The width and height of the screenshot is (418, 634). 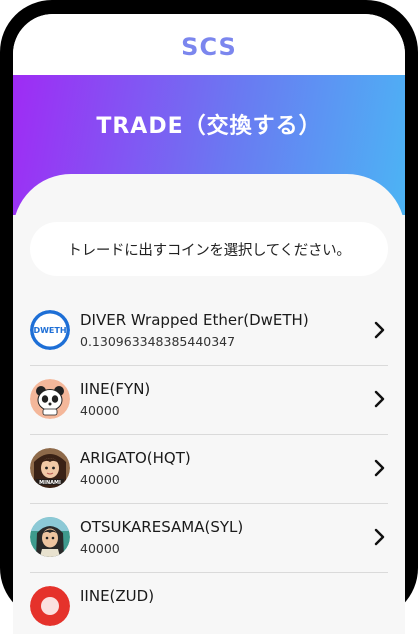 What do you see at coordinates (209, 538) in the screenshot?
I see `token-row-syl: OTSUKARESAMA(SYL) 40000` at bounding box center [209, 538].